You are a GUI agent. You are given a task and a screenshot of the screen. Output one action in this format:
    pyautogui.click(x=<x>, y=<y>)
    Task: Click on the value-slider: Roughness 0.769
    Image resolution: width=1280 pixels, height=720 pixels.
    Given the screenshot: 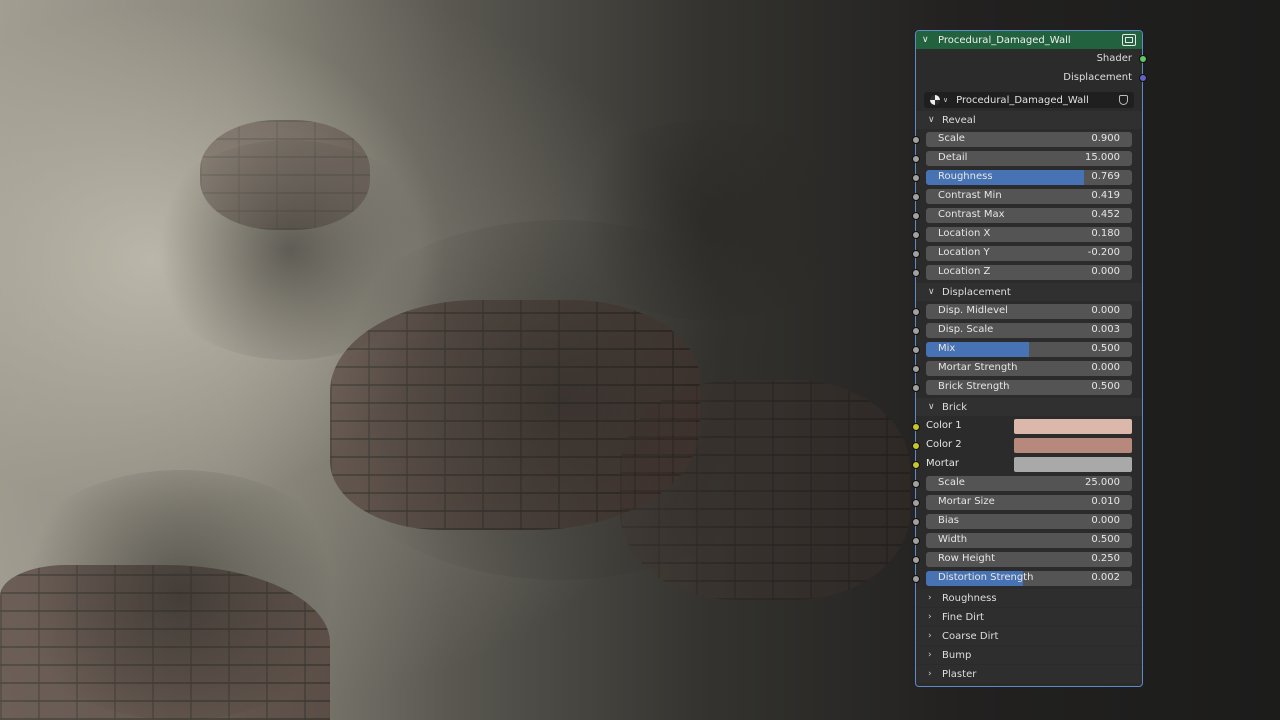 What is the action you would take?
    pyautogui.click(x=1029, y=177)
    